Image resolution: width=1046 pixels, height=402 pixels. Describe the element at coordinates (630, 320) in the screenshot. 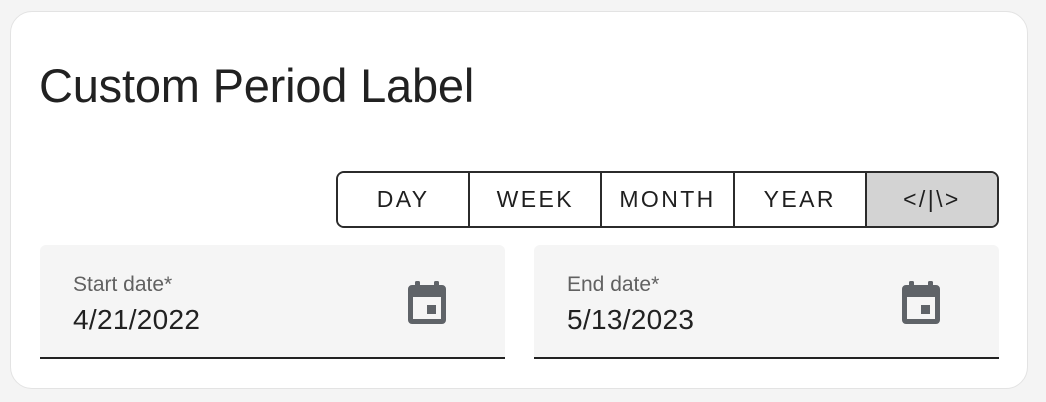

I see `end-date-value: 5/13/2023` at that location.